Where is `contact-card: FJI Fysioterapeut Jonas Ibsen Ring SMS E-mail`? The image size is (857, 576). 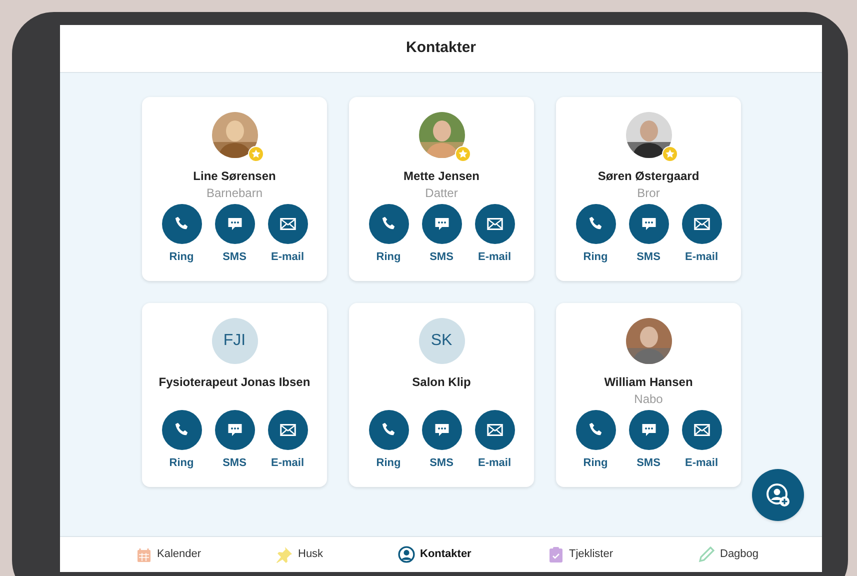 contact-card: FJI Fysioterapeut Jonas Ibsen Ring SMS E-mail is located at coordinates (234, 395).